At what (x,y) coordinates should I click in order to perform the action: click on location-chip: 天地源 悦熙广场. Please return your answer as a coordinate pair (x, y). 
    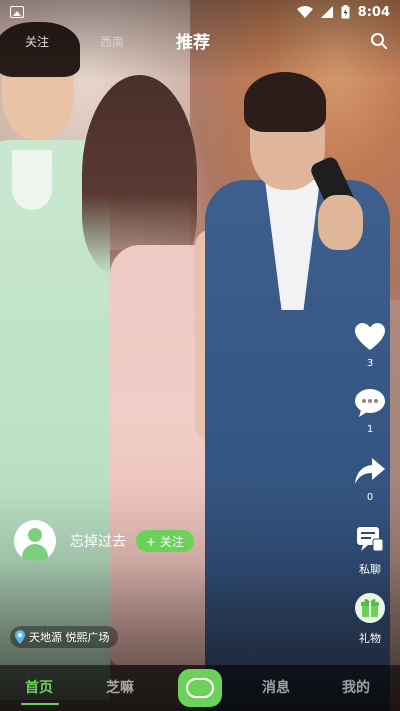
    Looking at the image, I should click on (64, 637).